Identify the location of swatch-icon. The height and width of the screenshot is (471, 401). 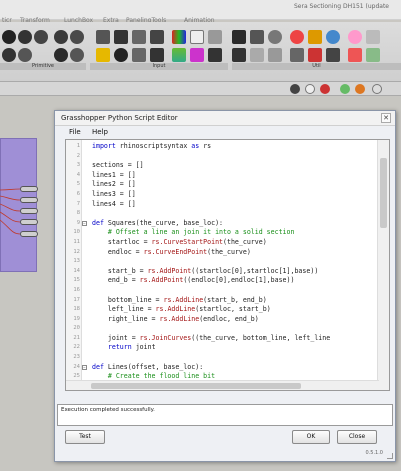
(179, 37).